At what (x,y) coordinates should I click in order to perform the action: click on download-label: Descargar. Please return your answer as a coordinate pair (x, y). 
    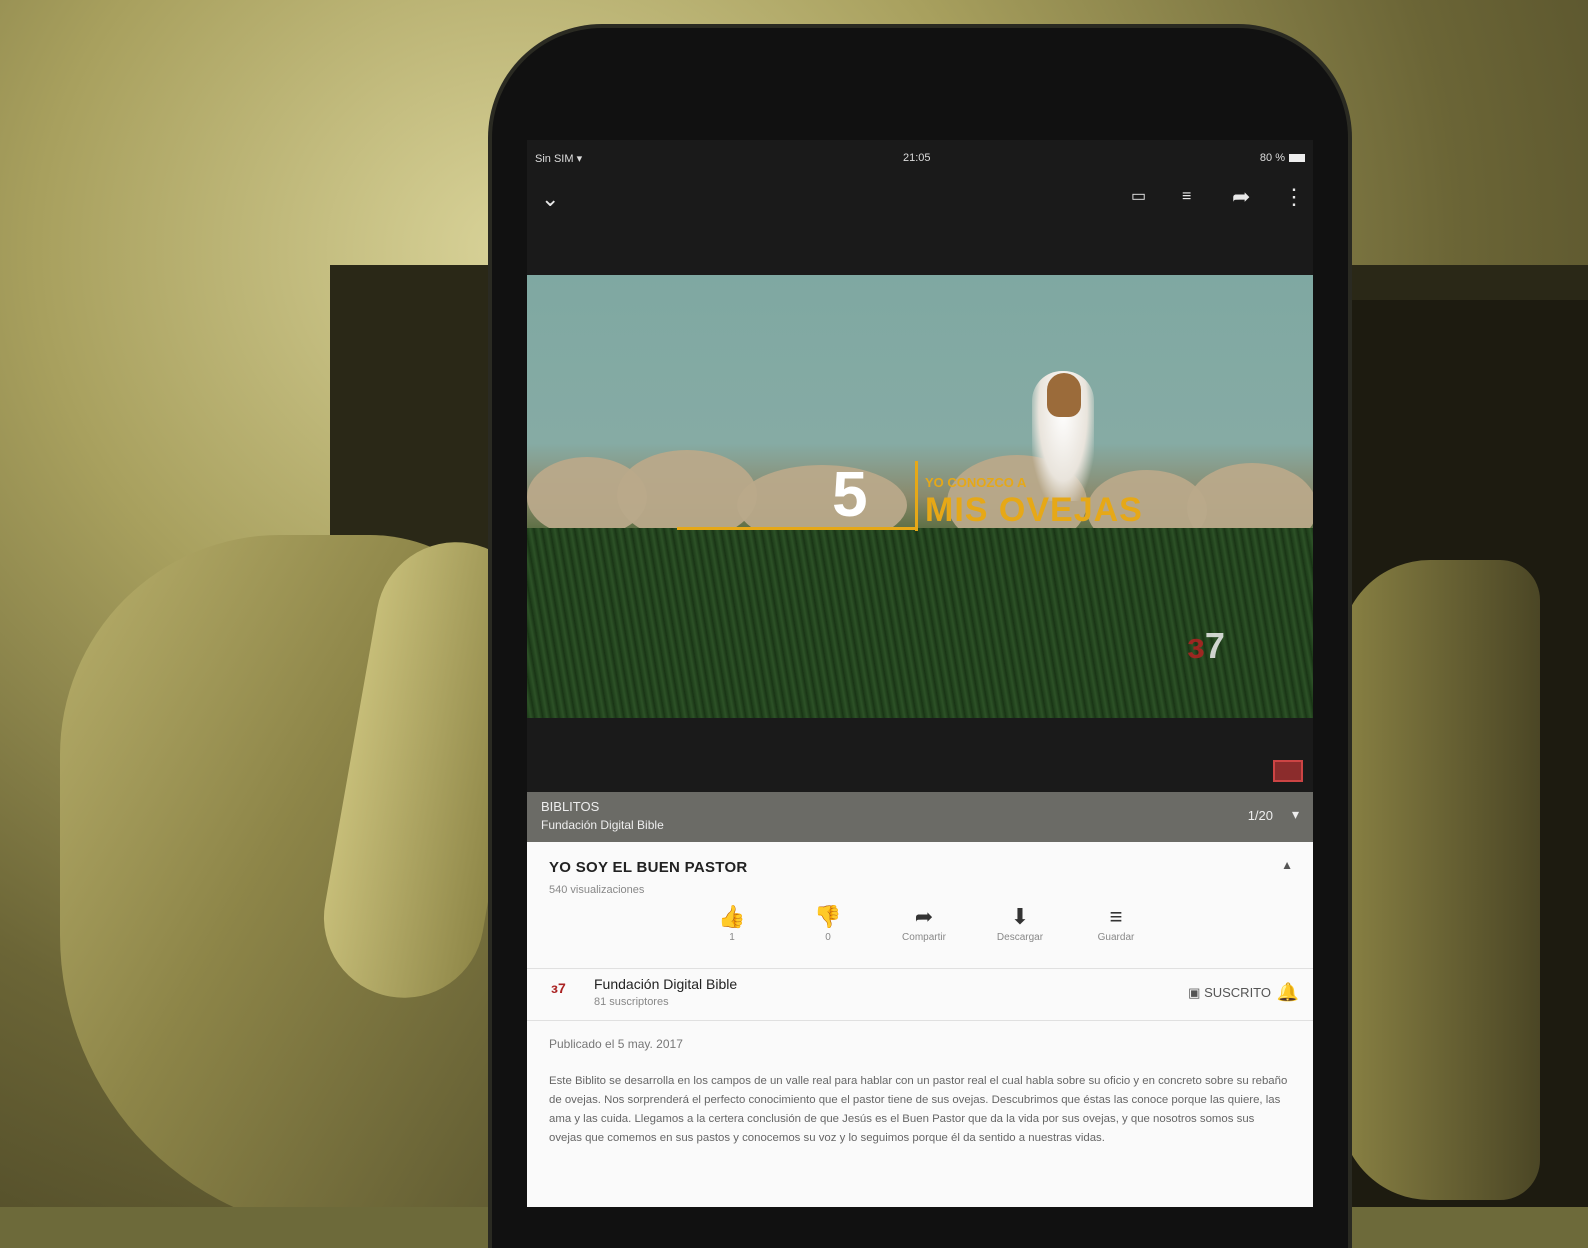
    Looking at the image, I should click on (1020, 937).